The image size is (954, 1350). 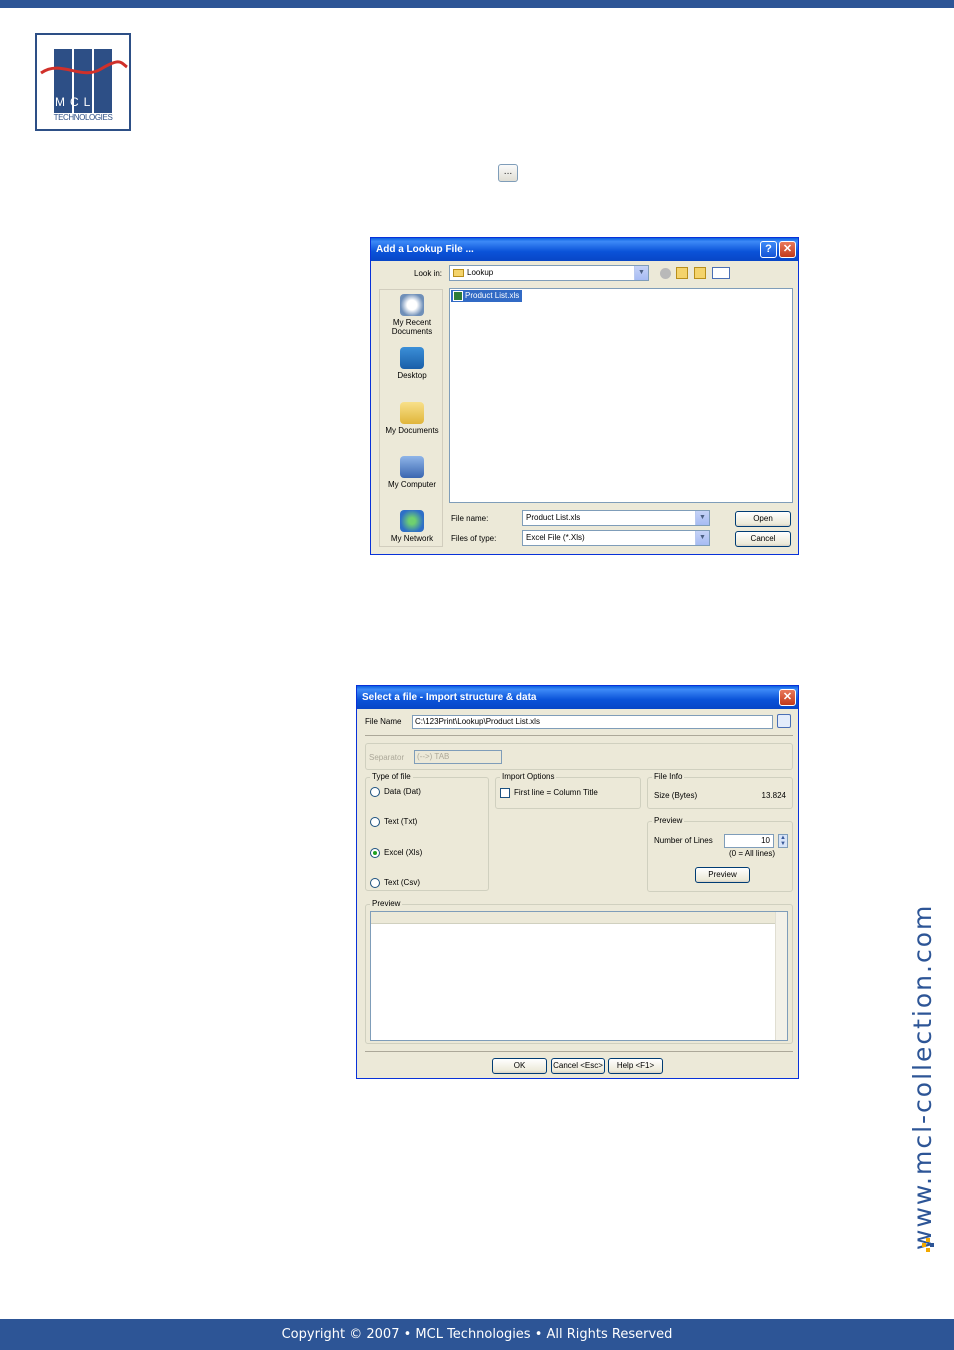 What do you see at coordinates (83, 82) in the screenshot?
I see `mcl-logo: MCL TECHNOLOGIES` at bounding box center [83, 82].